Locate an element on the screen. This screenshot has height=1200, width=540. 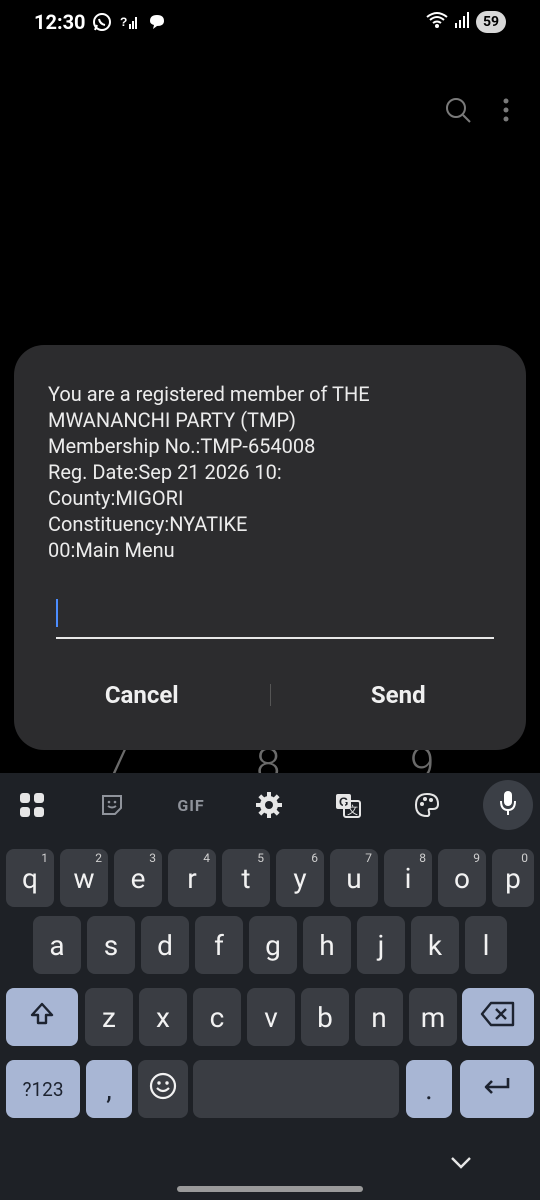
reply-input-wrapper is located at coordinates (275, 617).